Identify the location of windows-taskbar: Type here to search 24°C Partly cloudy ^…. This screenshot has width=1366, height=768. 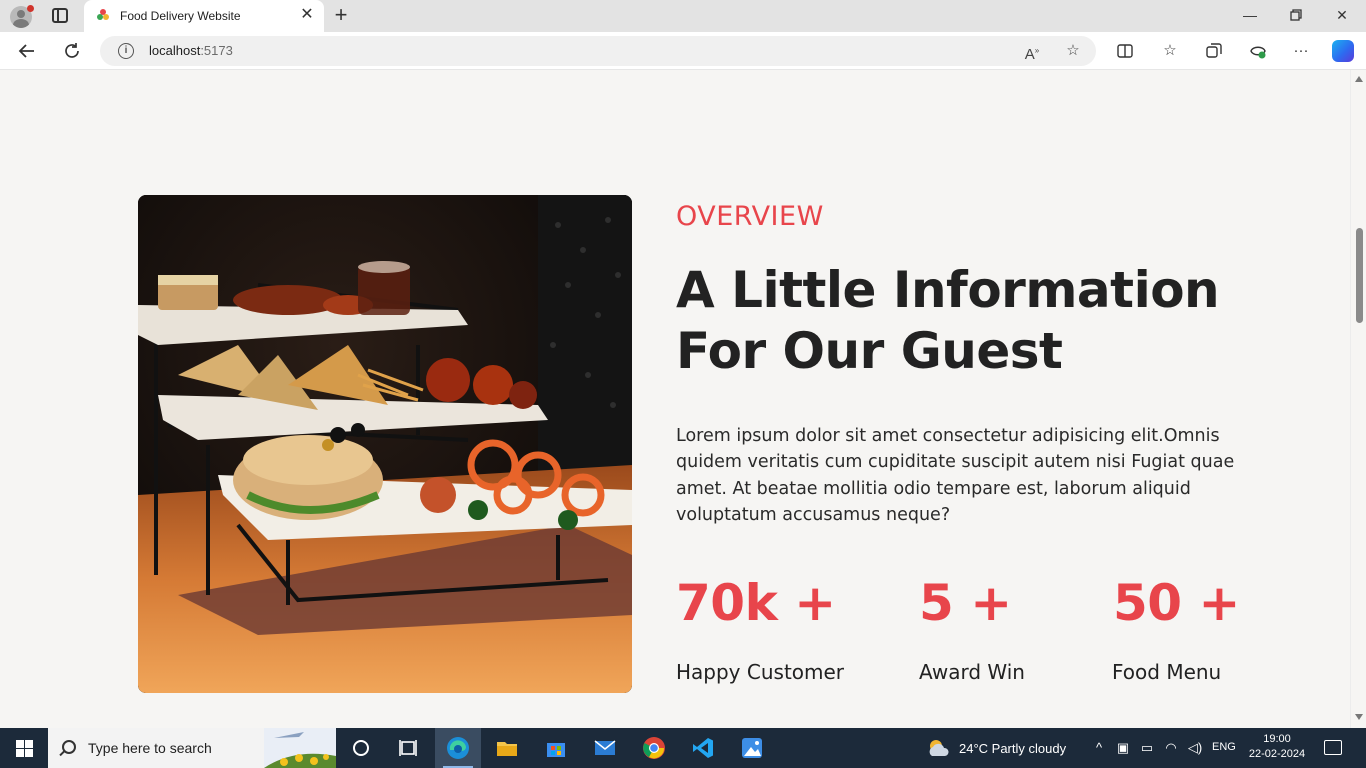
(683, 748).